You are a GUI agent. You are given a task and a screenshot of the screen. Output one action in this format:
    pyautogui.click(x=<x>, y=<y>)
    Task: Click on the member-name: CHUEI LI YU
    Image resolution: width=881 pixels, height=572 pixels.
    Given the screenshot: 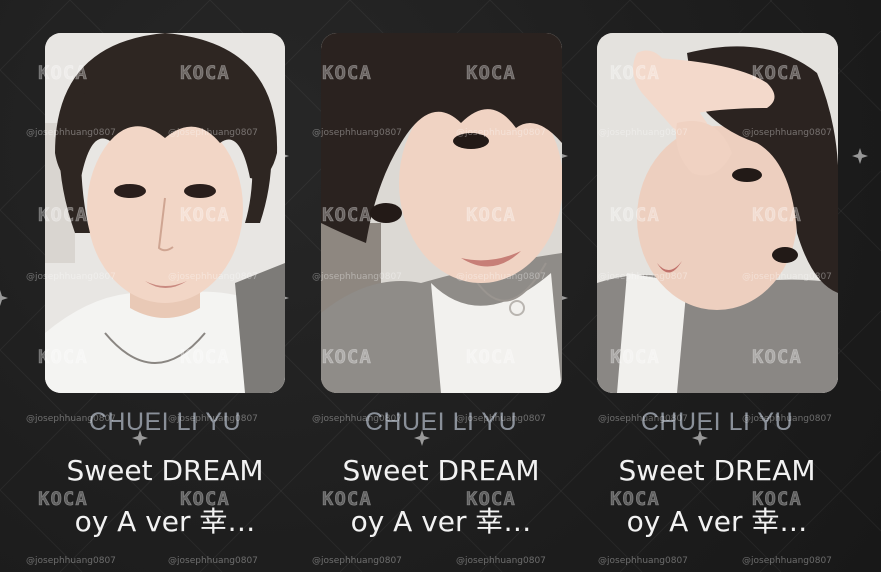 What is the action you would take?
    pyautogui.click(x=717, y=422)
    